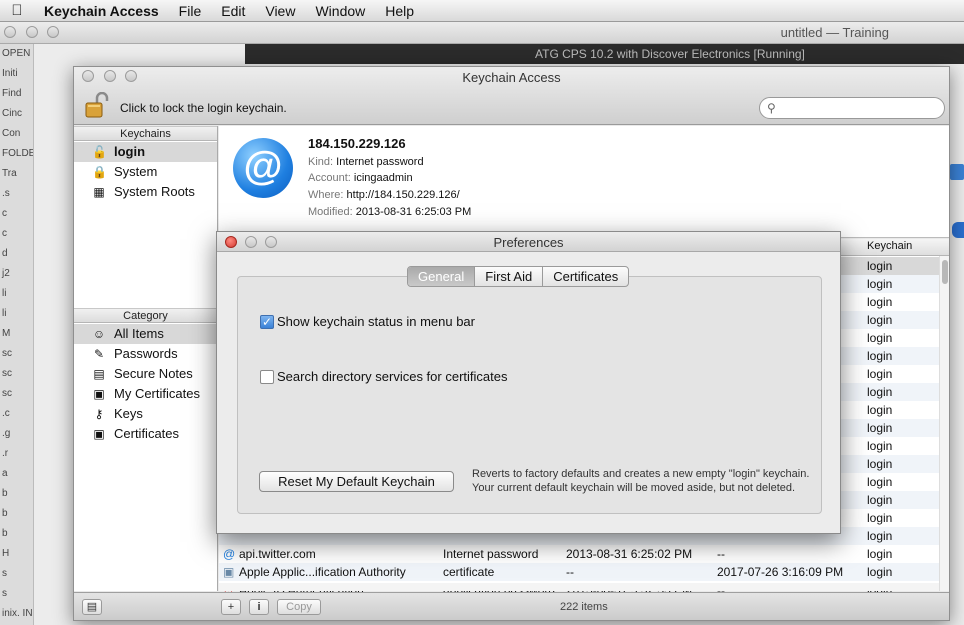  What do you see at coordinates (403, 195) in the screenshot?
I see `item-where-value: http://184.150.229.126/` at bounding box center [403, 195].